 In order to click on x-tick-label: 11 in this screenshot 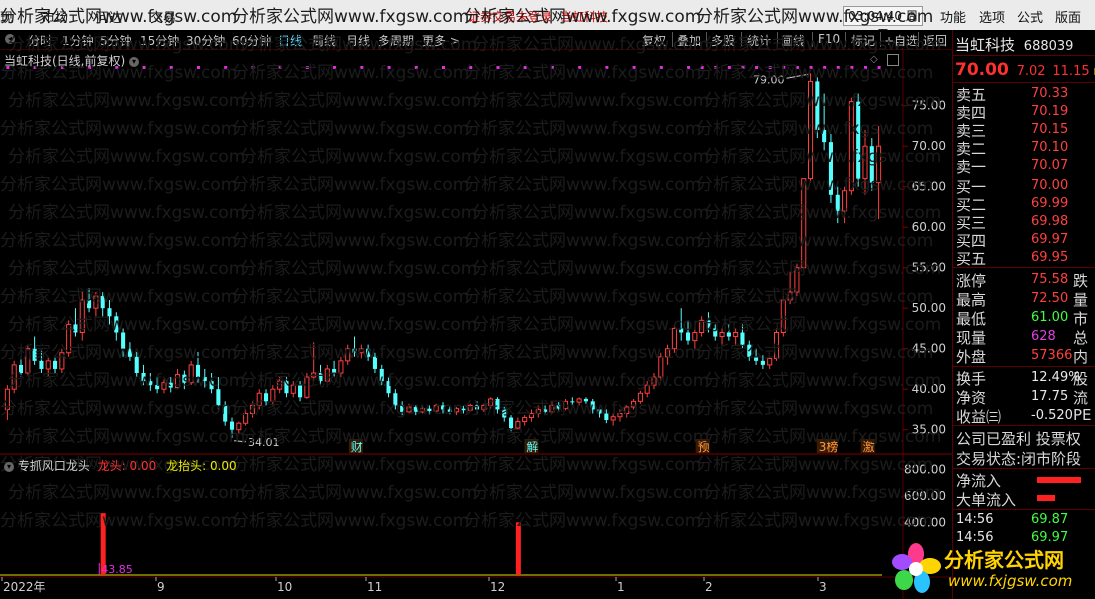, I will do `click(374, 587)`.